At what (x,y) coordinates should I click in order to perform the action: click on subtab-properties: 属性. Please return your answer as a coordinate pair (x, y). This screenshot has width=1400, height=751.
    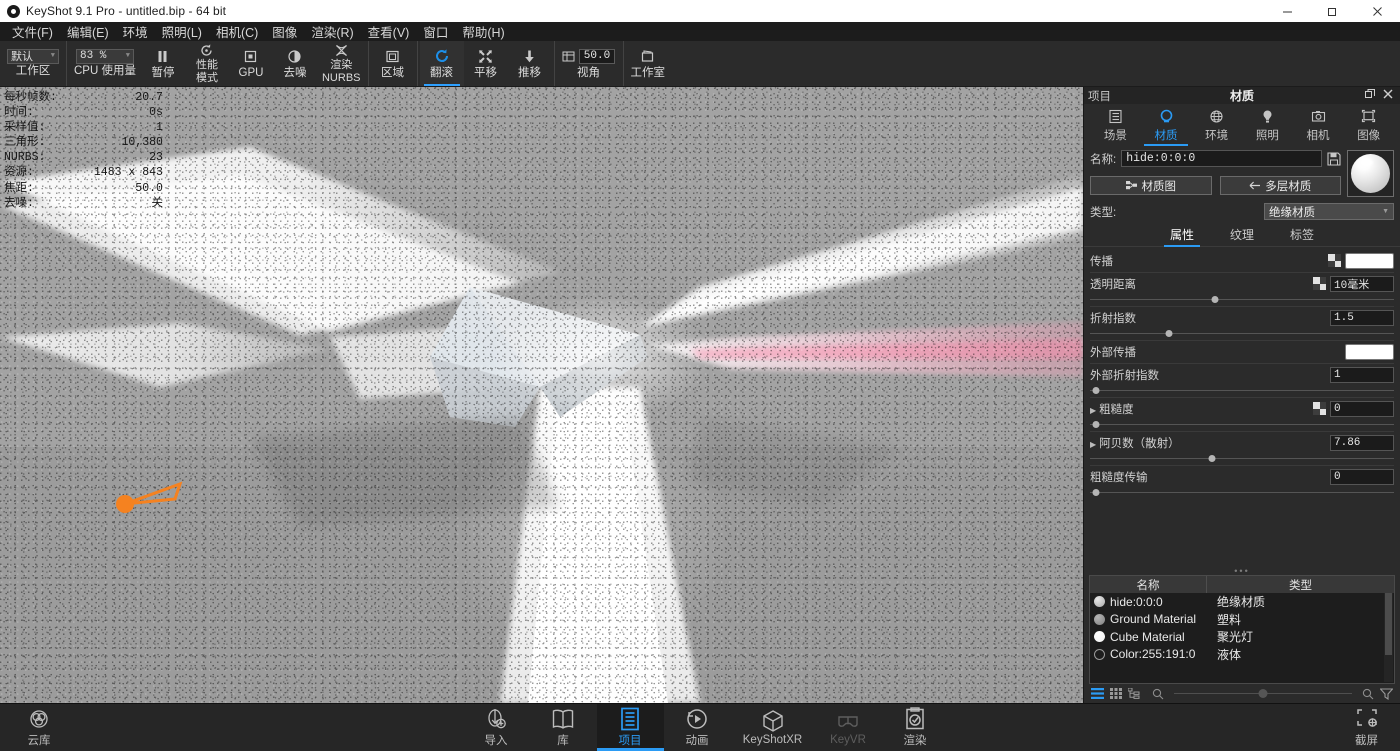
    Looking at the image, I should click on (1181, 235).